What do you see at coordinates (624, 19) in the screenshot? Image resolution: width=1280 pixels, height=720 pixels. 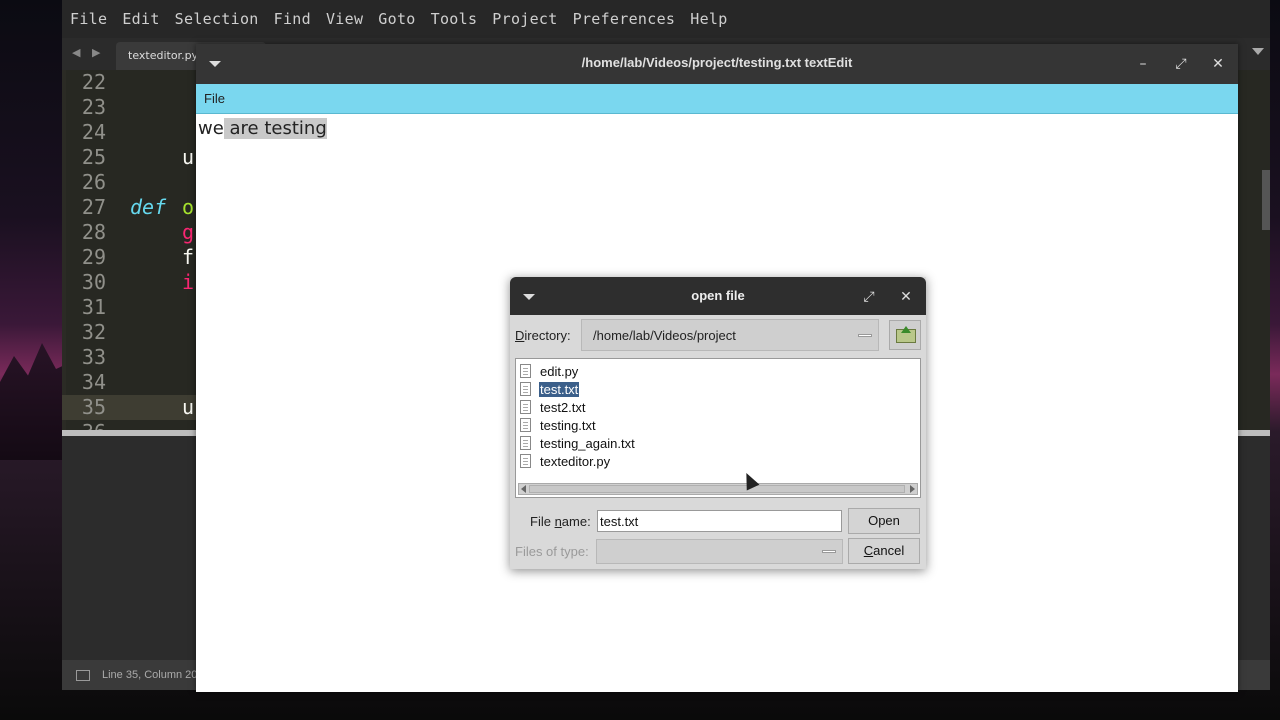 I see `menu-preferences: Preferences` at bounding box center [624, 19].